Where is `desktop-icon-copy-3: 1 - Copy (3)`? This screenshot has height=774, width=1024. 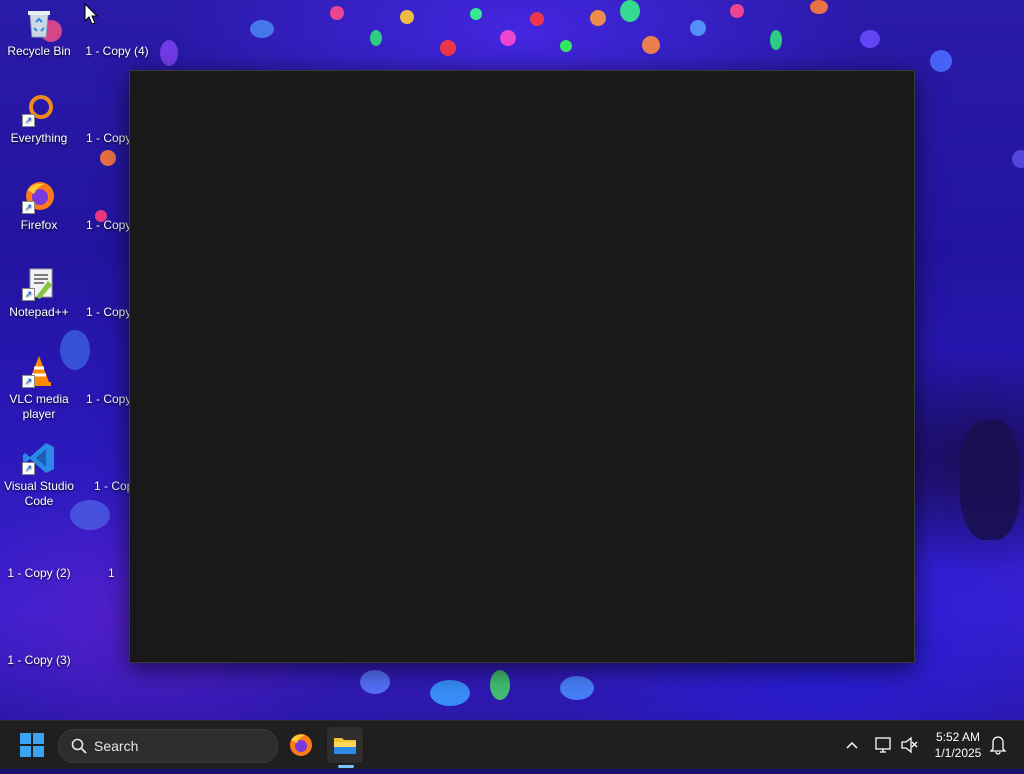 desktop-icon-copy-3: 1 - Copy (3) is located at coordinates (39, 641).